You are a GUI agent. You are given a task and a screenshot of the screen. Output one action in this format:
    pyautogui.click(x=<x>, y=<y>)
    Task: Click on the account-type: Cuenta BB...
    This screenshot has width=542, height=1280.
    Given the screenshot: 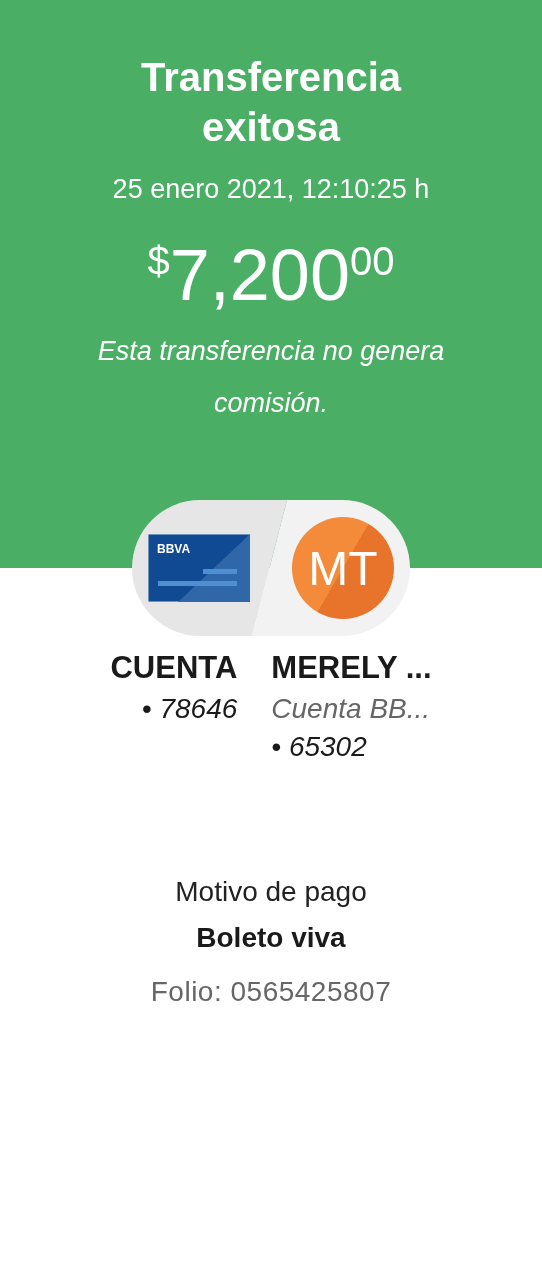 What is the action you would take?
    pyautogui.click(x=351, y=709)
    